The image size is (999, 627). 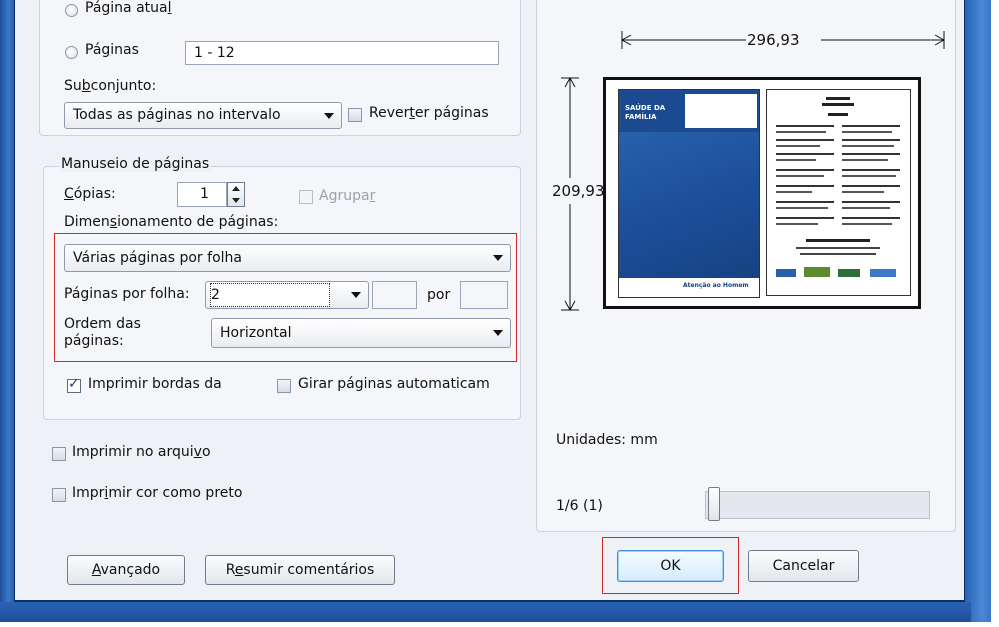 What do you see at coordinates (110, 86) in the screenshot?
I see `subset-label: Subconjunto:` at bounding box center [110, 86].